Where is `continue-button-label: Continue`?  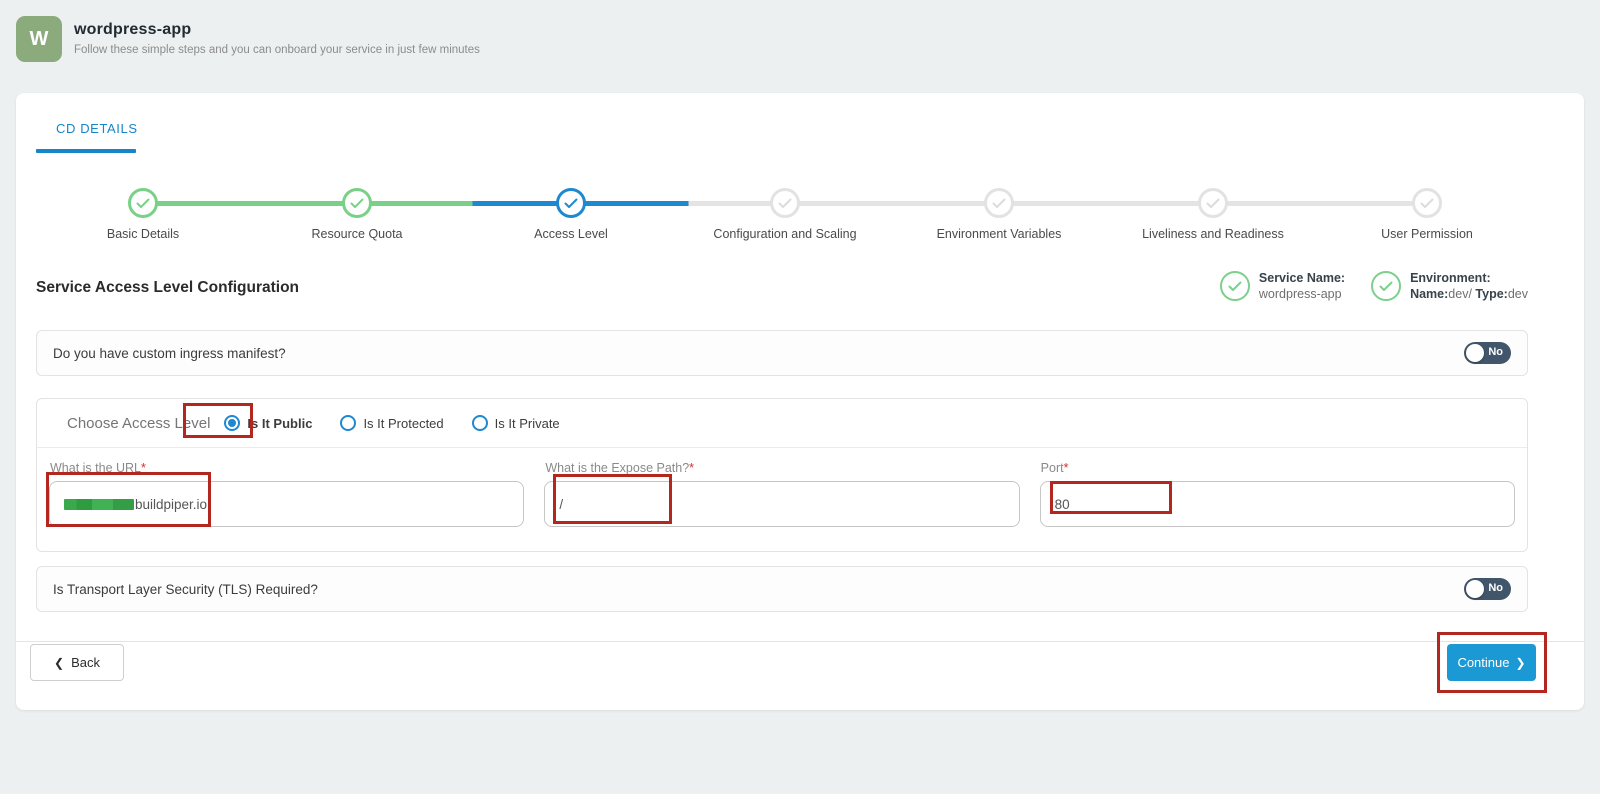 continue-button-label: Continue is located at coordinates (1483, 662).